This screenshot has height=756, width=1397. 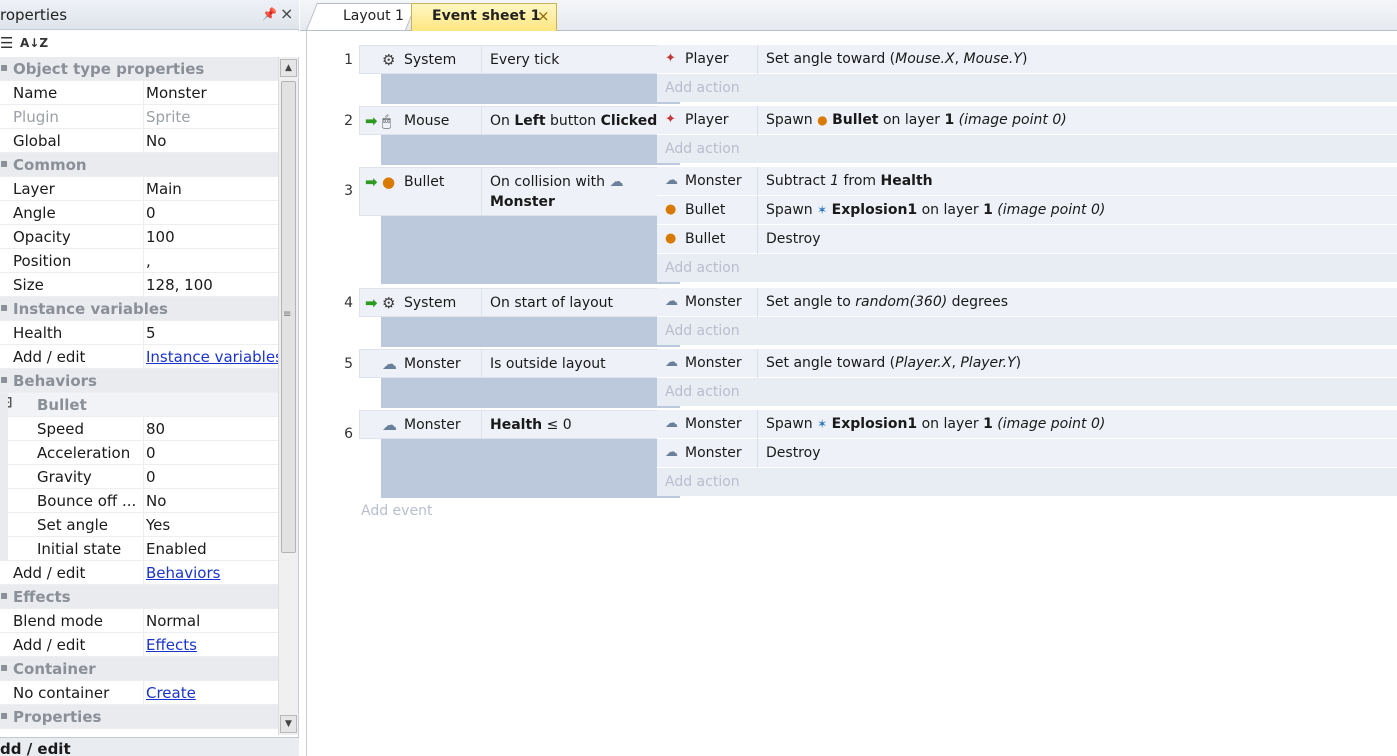 I want to click on categorized-icon: ☰, so click(x=6, y=43).